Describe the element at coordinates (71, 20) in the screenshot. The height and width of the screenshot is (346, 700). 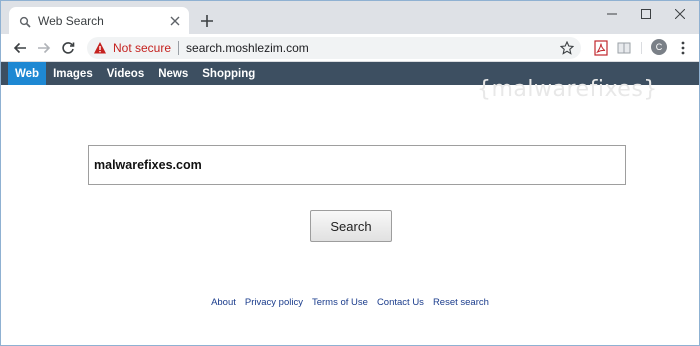
I see `tab-title: Web Search` at that location.